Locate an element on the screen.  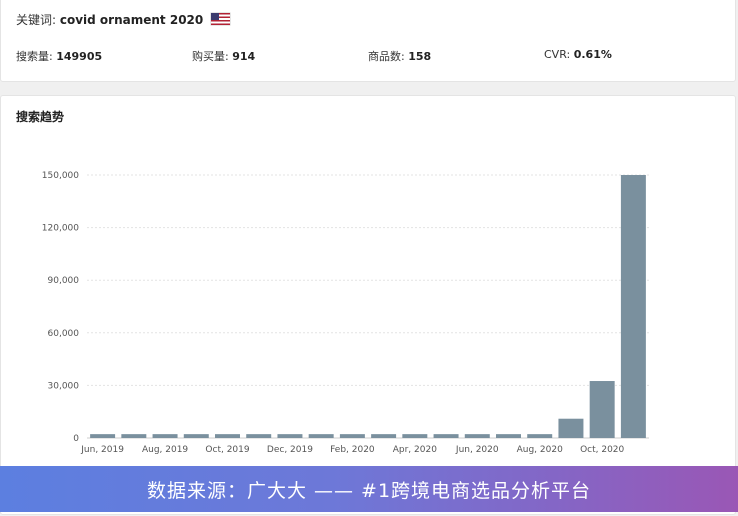
metric-label: 购买量: is located at coordinates (210, 56).